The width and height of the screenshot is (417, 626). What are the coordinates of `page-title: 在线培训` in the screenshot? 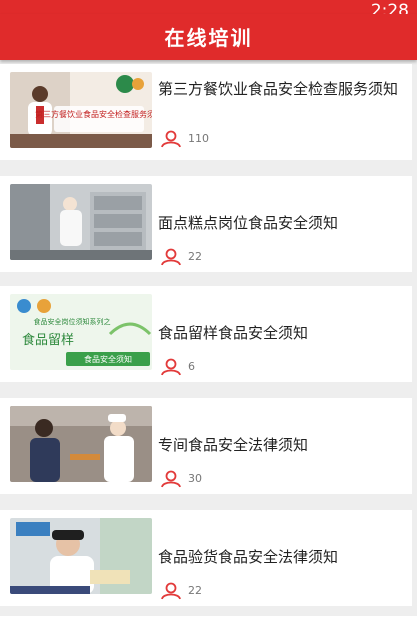 It's located at (208, 38).